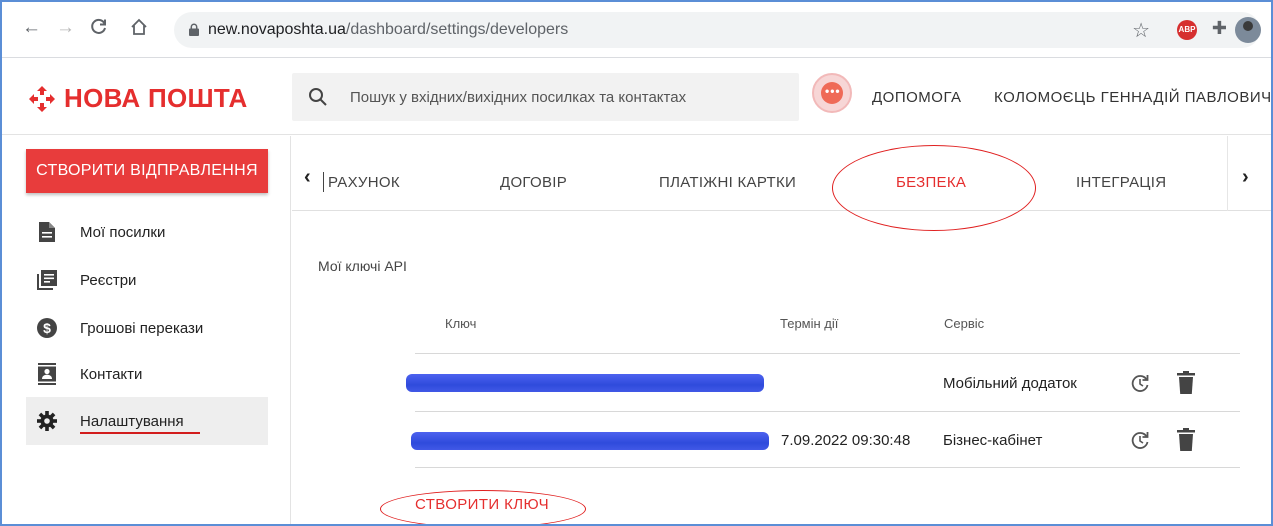 Image resolution: width=1273 pixels, height=526 pixels. What do you see at coordinates (846, 440) in the screenshot?
I see `table-cell-expiry: 7.09.2022 09:30:48` at bounding box center [846, 440].